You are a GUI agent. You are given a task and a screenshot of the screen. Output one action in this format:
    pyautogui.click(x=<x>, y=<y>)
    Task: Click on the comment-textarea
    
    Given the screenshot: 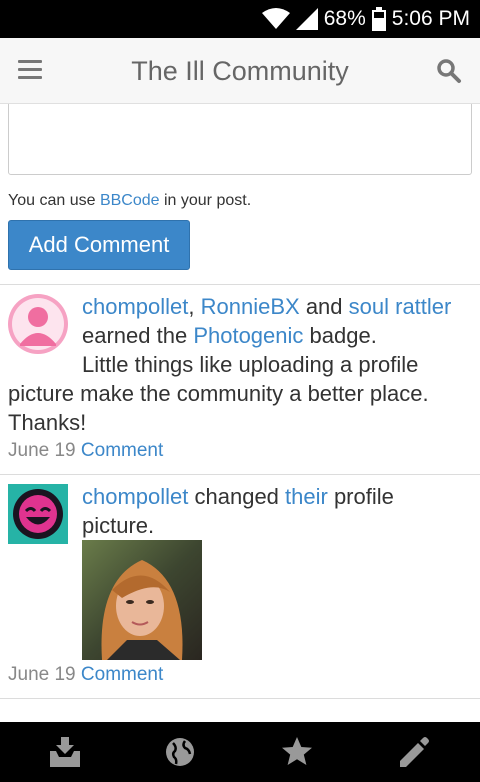 What is the action you would take?
    pyautogui.click(x=240, y=139)
    